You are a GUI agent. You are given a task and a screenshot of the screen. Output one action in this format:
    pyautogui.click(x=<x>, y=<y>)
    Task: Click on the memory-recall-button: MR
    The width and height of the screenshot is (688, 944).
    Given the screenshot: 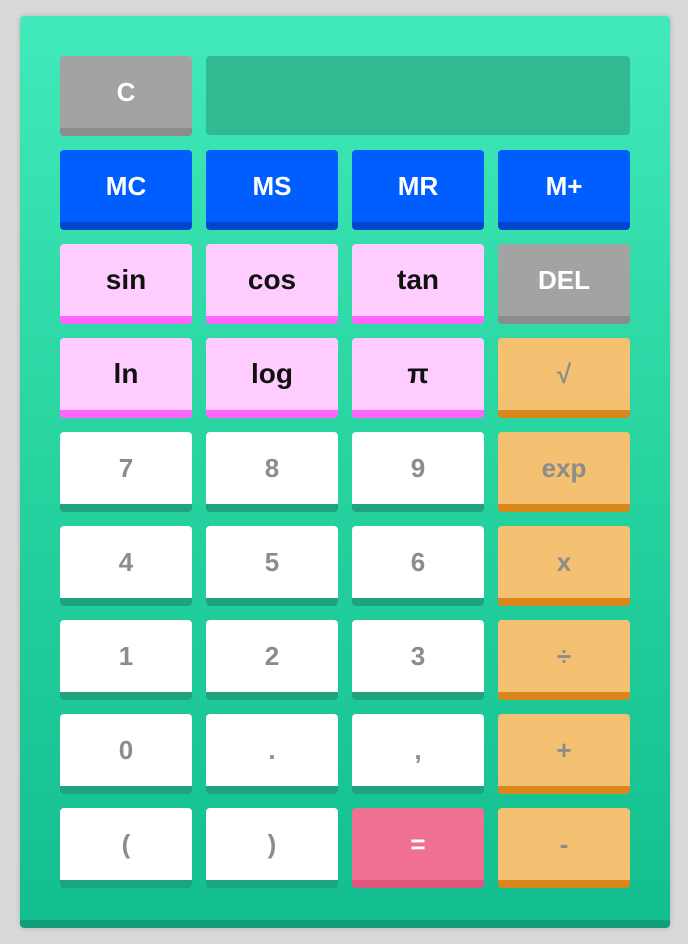 What is the action you would take?
    pyautogui.click(x=418, y=190)
    